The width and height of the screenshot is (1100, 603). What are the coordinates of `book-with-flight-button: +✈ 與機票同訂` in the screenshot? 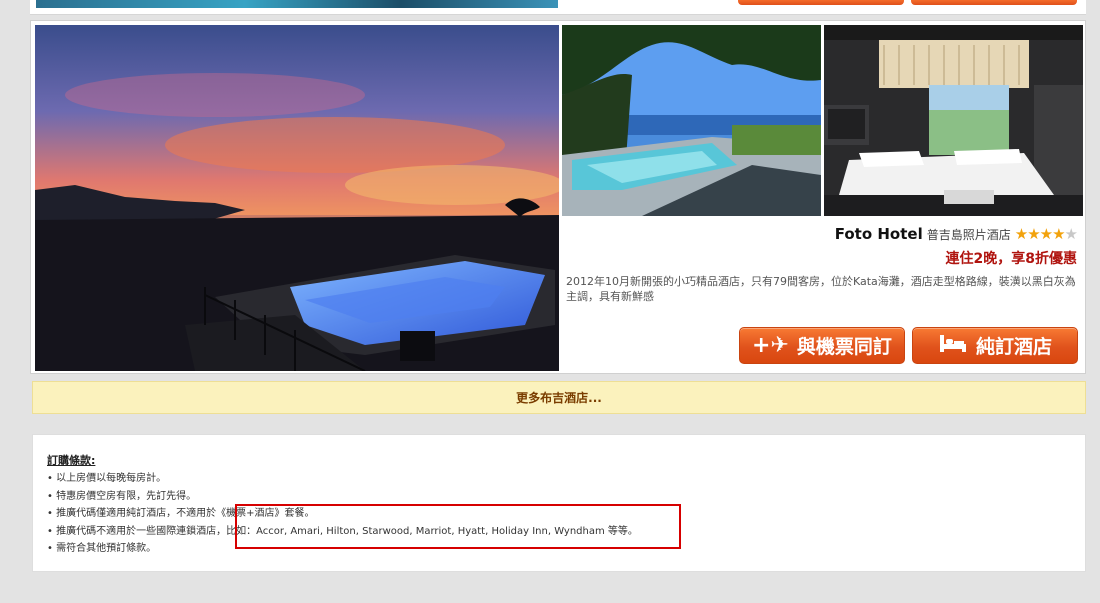 It's located at (822, 345).